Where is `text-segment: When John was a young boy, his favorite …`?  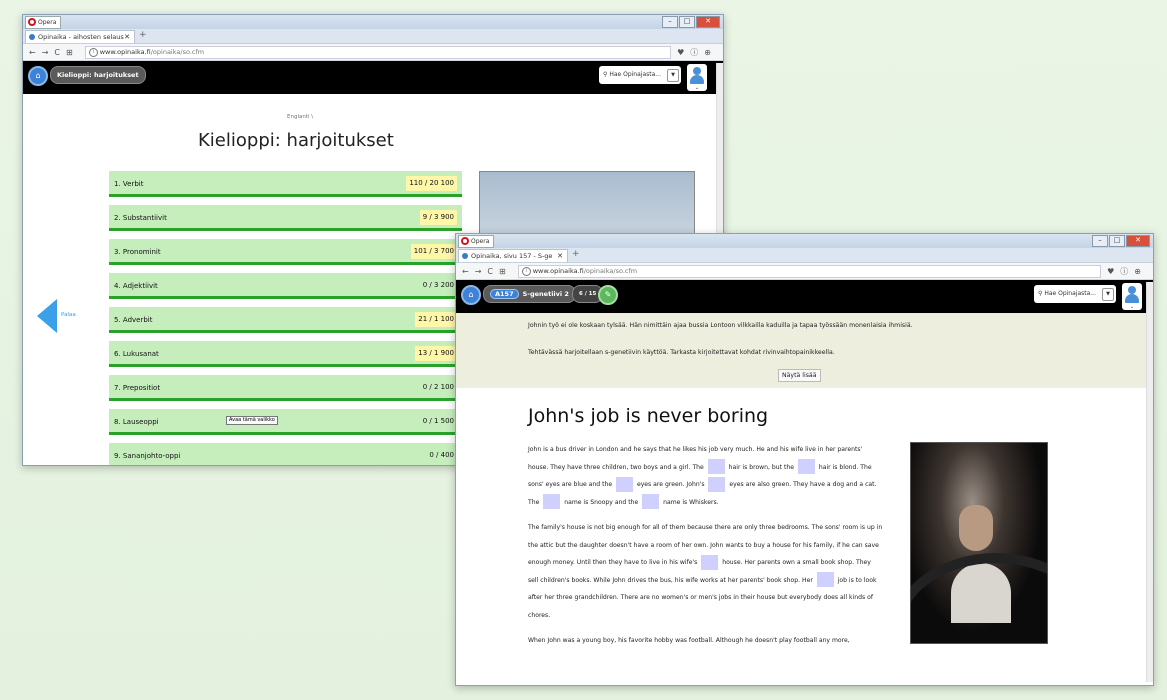 text-segment: When John was a young boy, his favorite … is located at coordinates (689, 640).